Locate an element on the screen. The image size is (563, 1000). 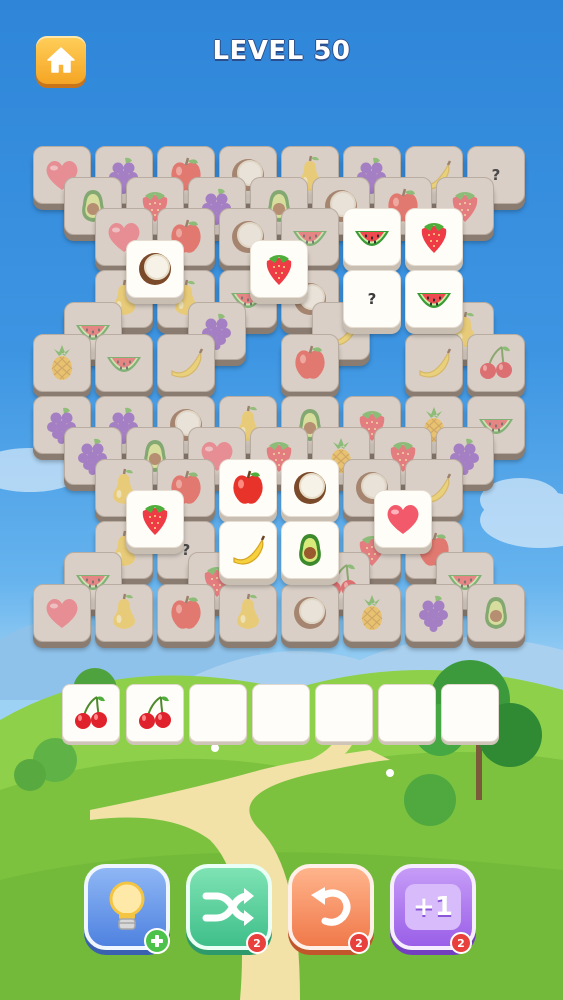
undo-icon is located at coordinates (331, 906).